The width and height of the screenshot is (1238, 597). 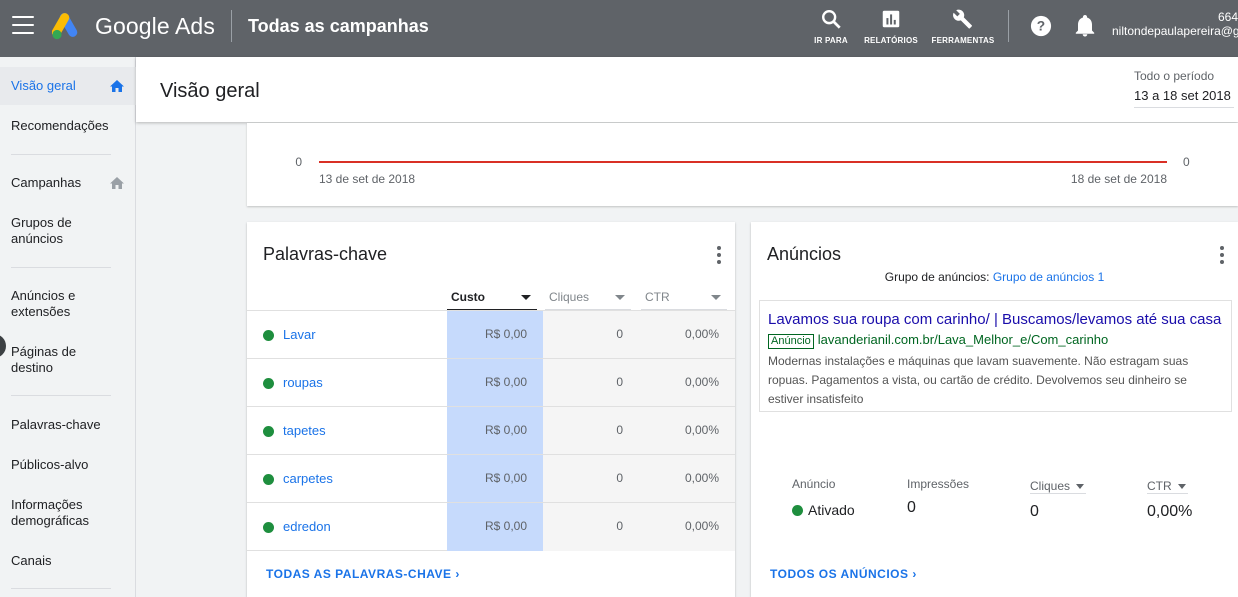 I want to click on x-axis-tick-label: 13 de set de 2018, so click(x=367, y=179).